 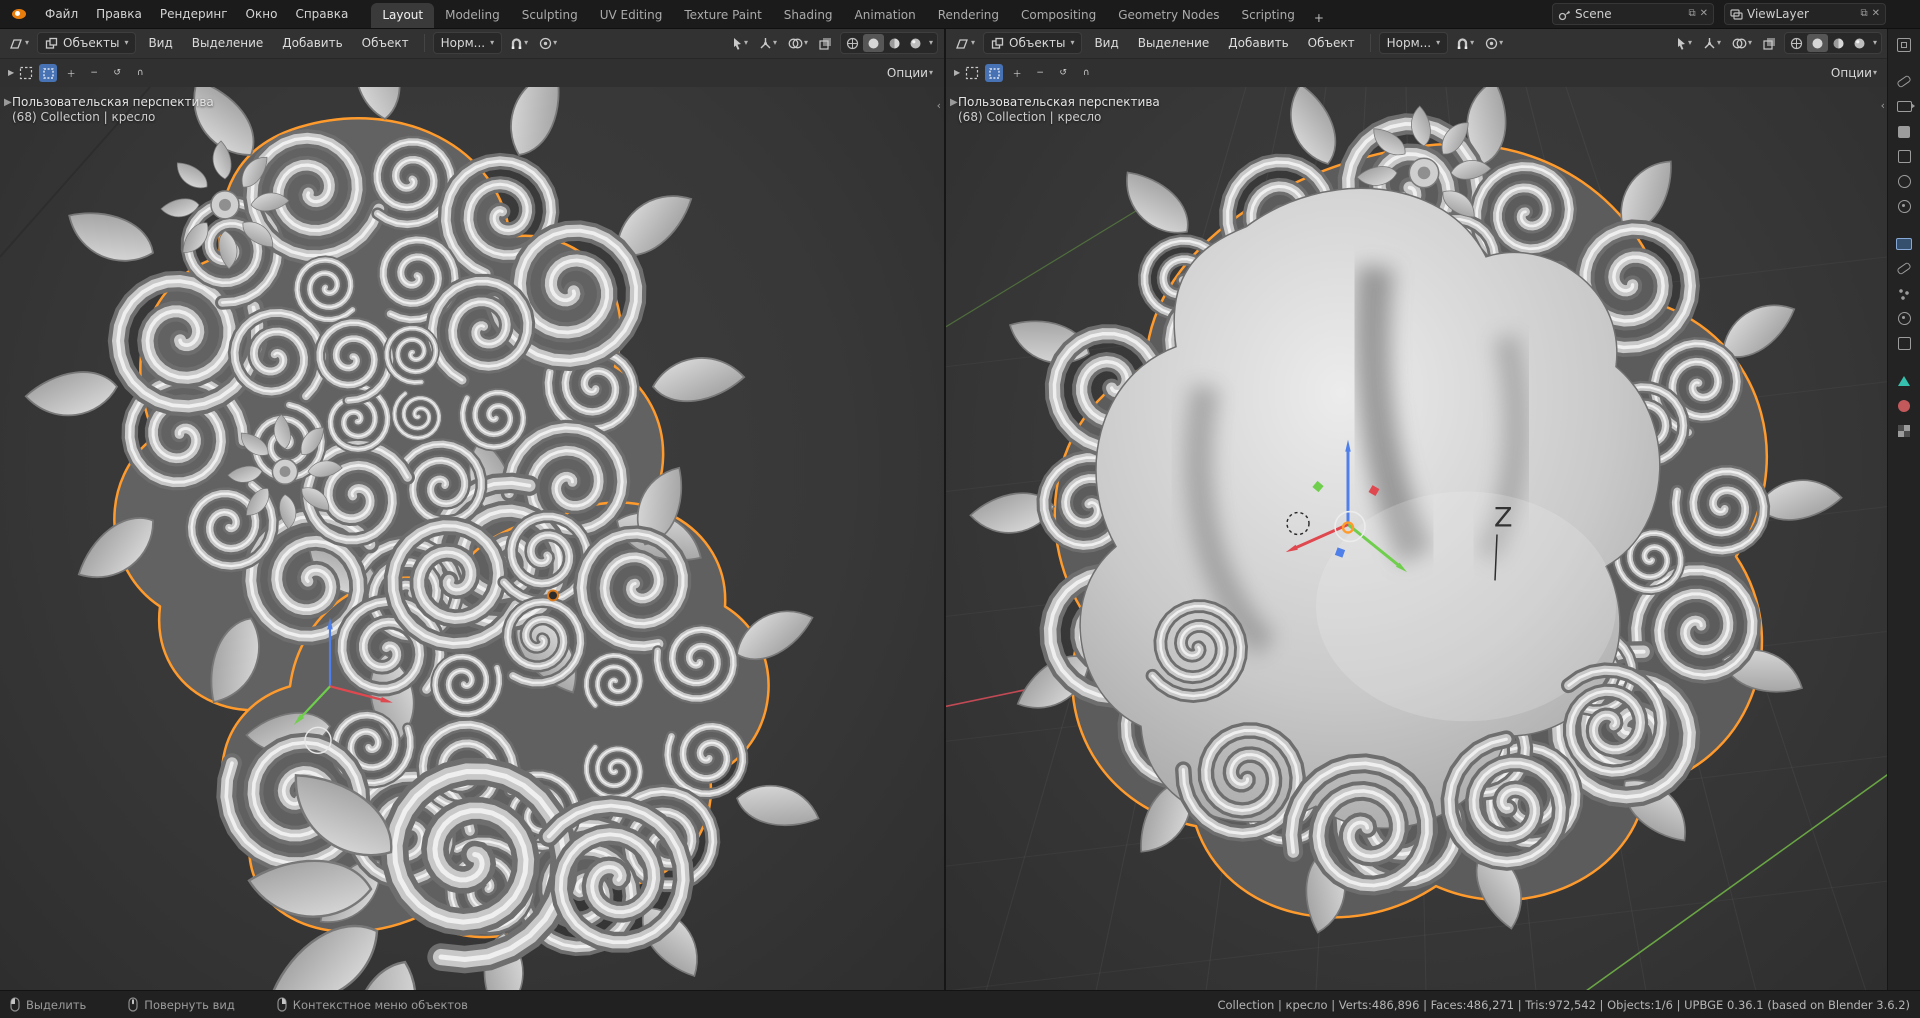 I want to click on hint-select: Выделить, so click(x=48, y=1004).